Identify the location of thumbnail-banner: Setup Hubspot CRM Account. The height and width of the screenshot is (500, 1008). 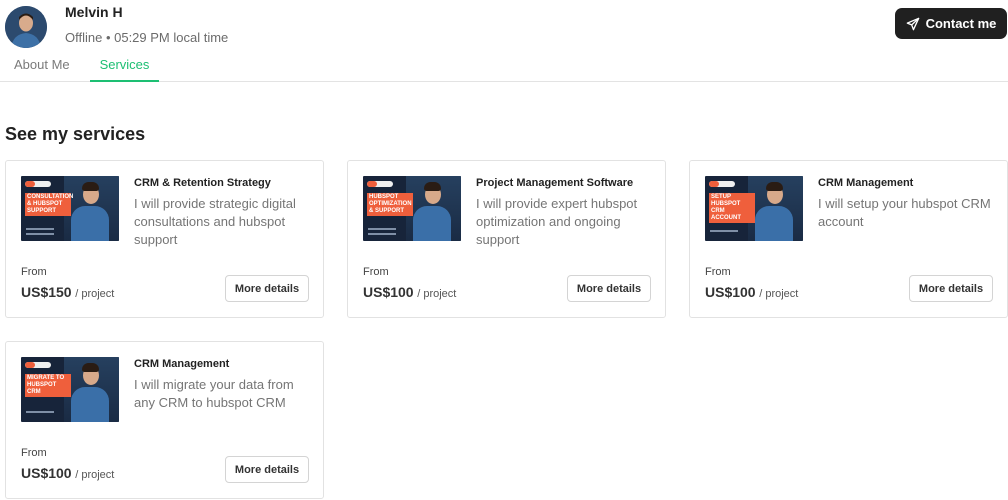
(732, 208).